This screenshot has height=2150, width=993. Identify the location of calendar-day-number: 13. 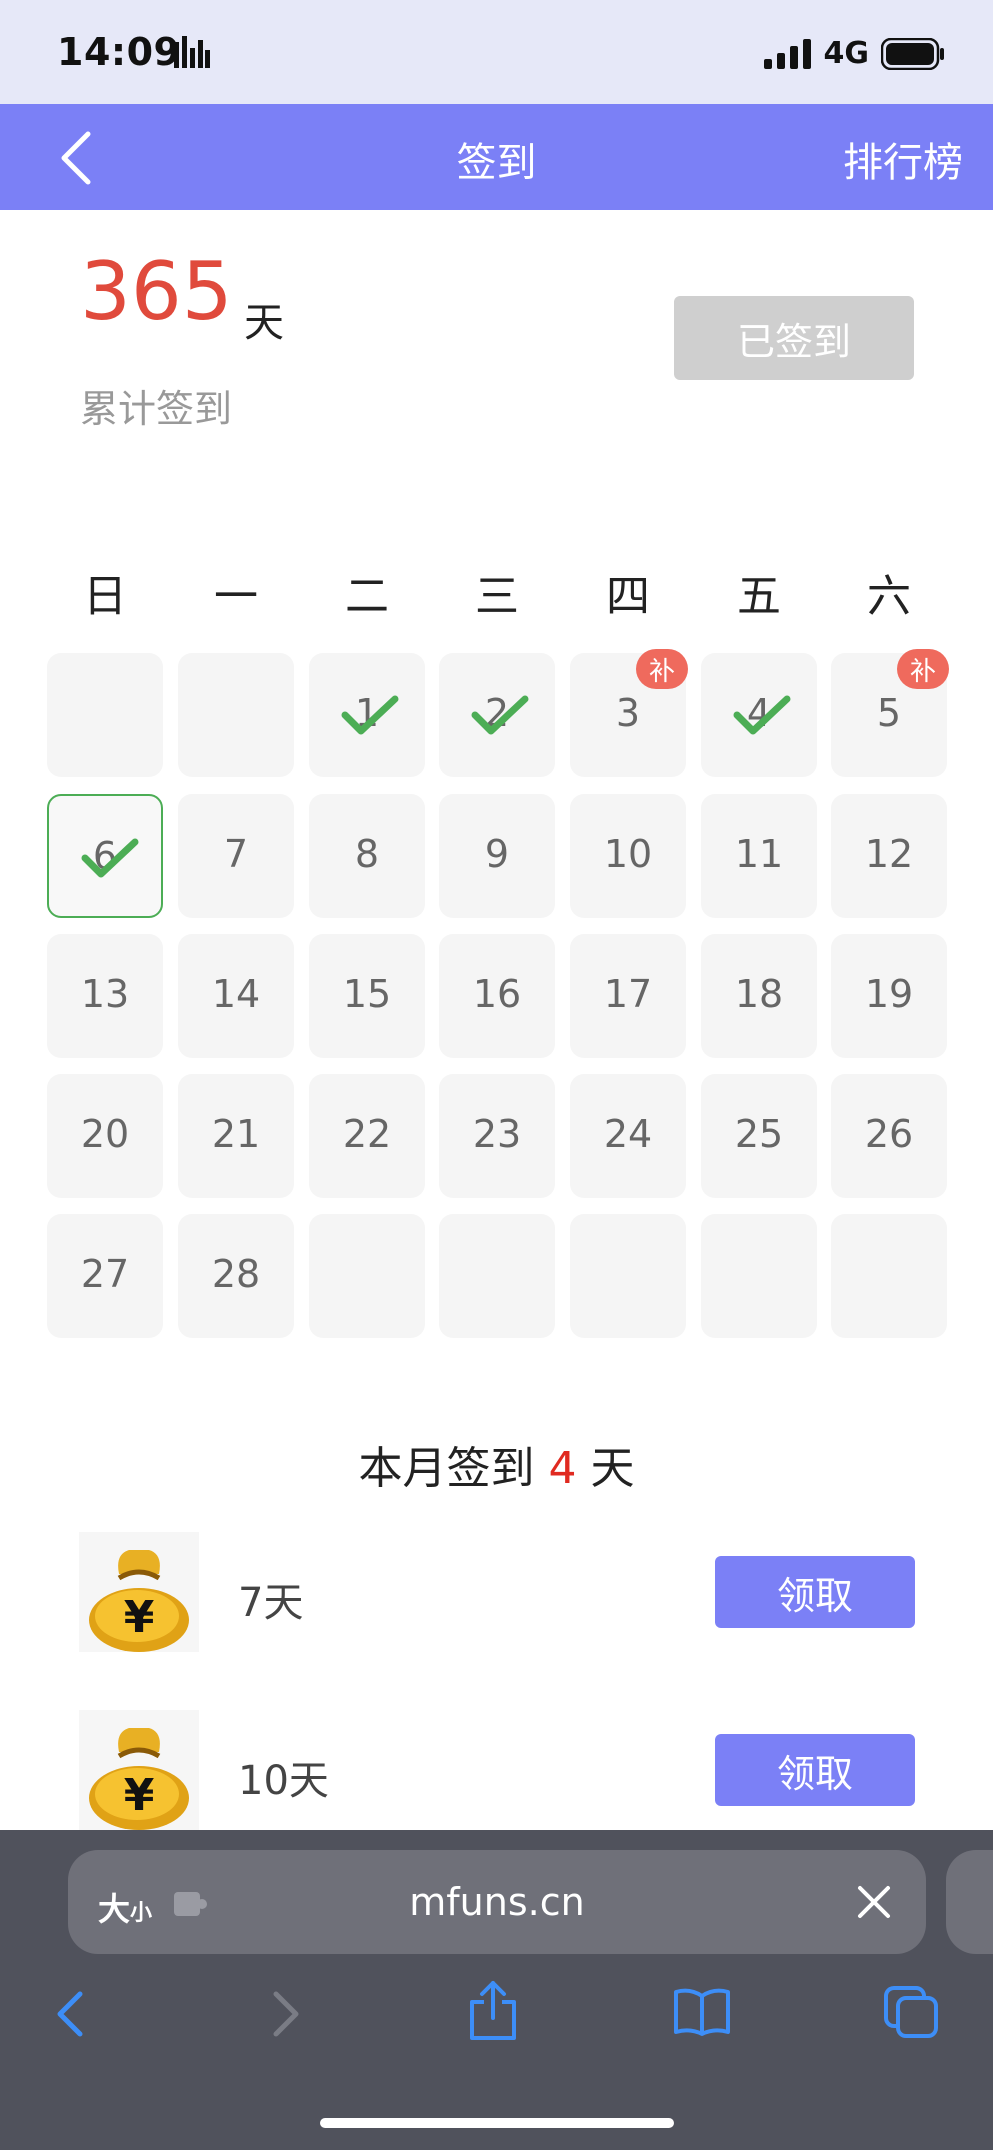
(105, 994).